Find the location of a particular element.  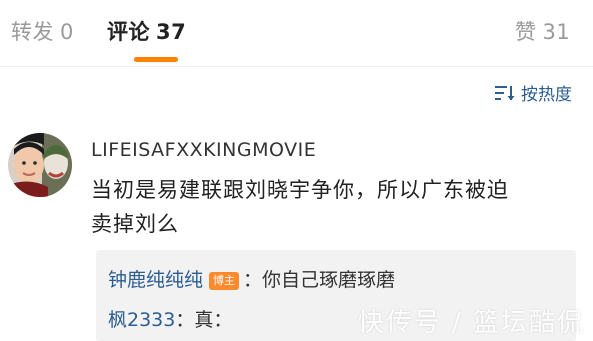

sort-by-hot-button: 按热度 is located at coordinates (533, 92).